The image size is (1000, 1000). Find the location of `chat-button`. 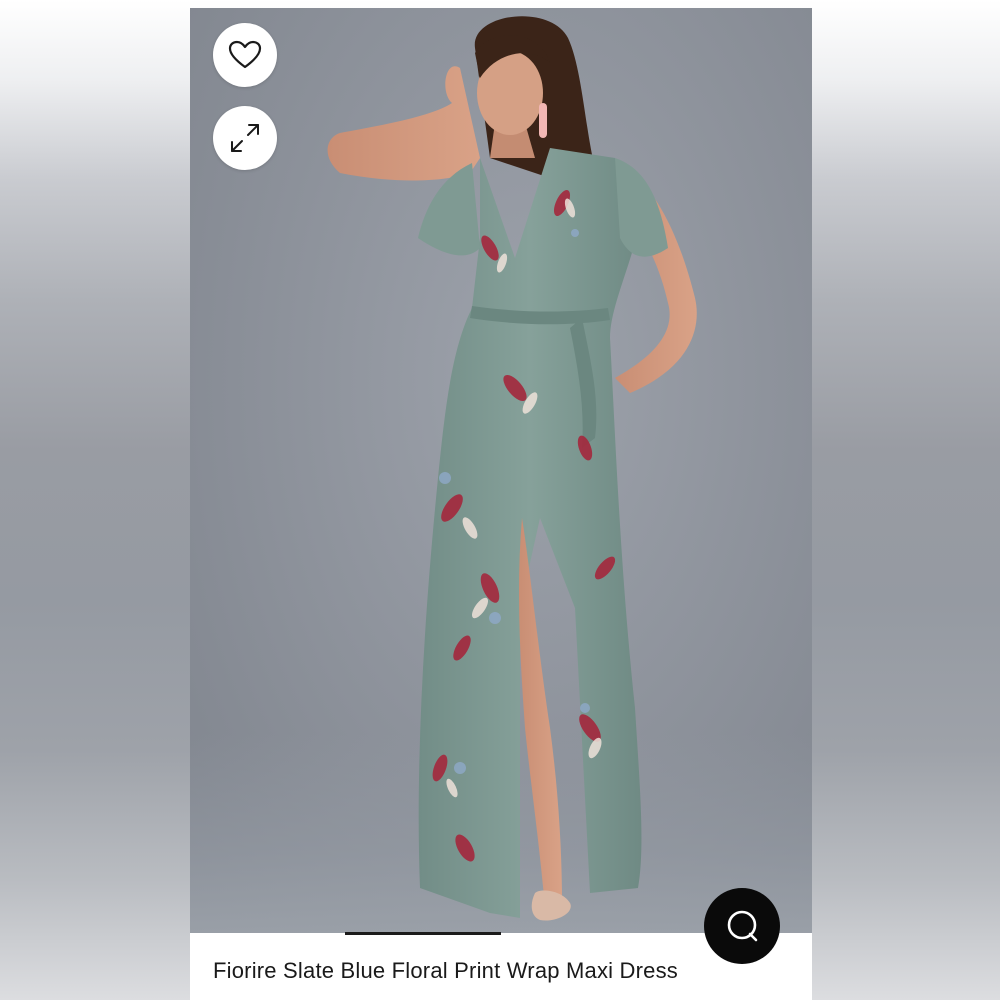

chat-button is located at coordinates (742, 926).